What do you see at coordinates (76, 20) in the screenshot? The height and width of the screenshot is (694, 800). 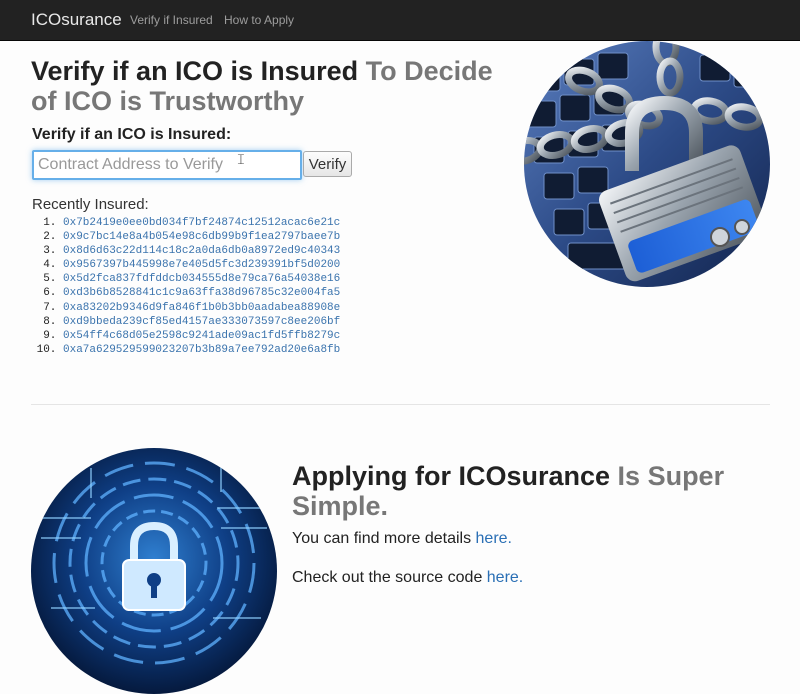 I see `brand-link: ICOsurance` at bounding box center [76, 20].